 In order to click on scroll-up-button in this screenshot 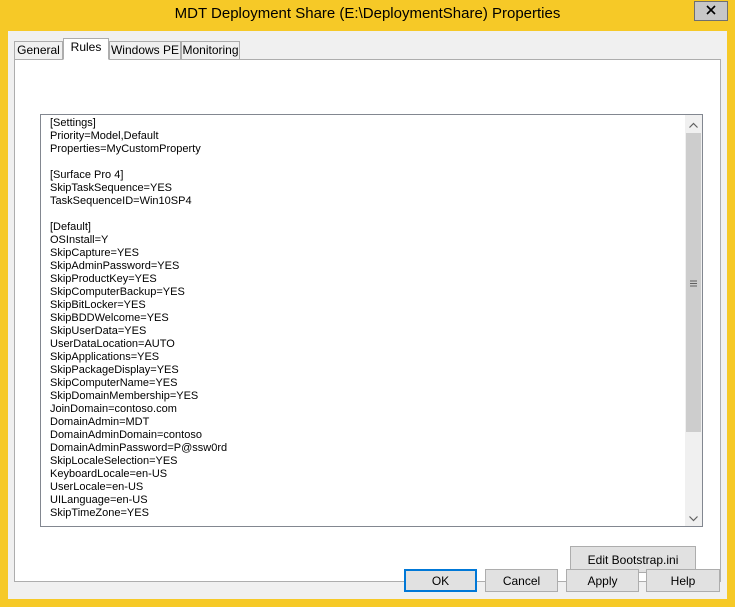, I will do `click(693, 123)`.